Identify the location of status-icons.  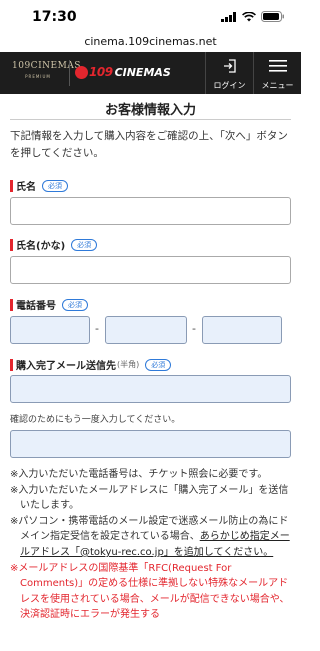
(253, 16).